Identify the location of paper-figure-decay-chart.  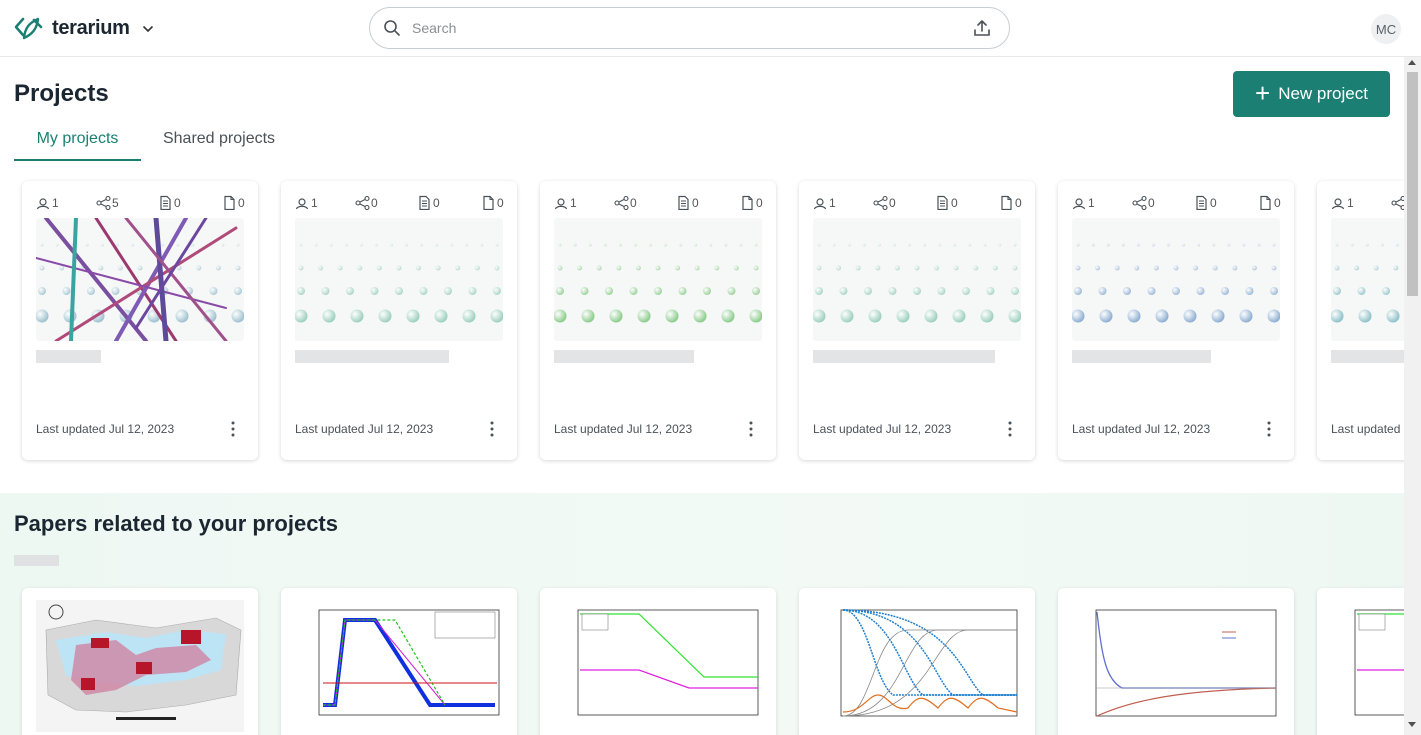
(1176, 666).